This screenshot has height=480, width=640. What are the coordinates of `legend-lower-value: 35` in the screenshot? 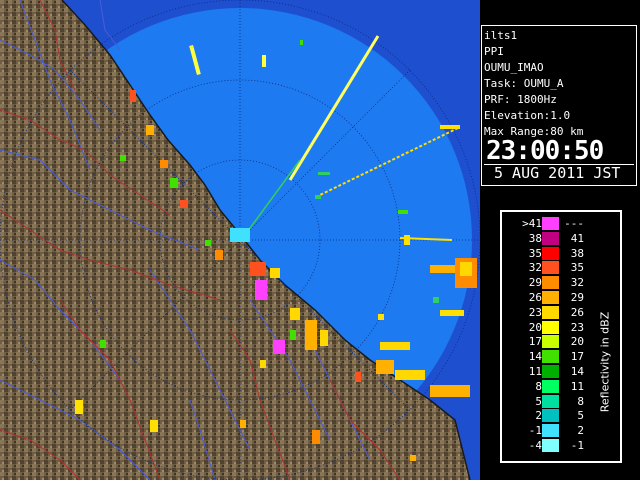 It's located at (535, 253).